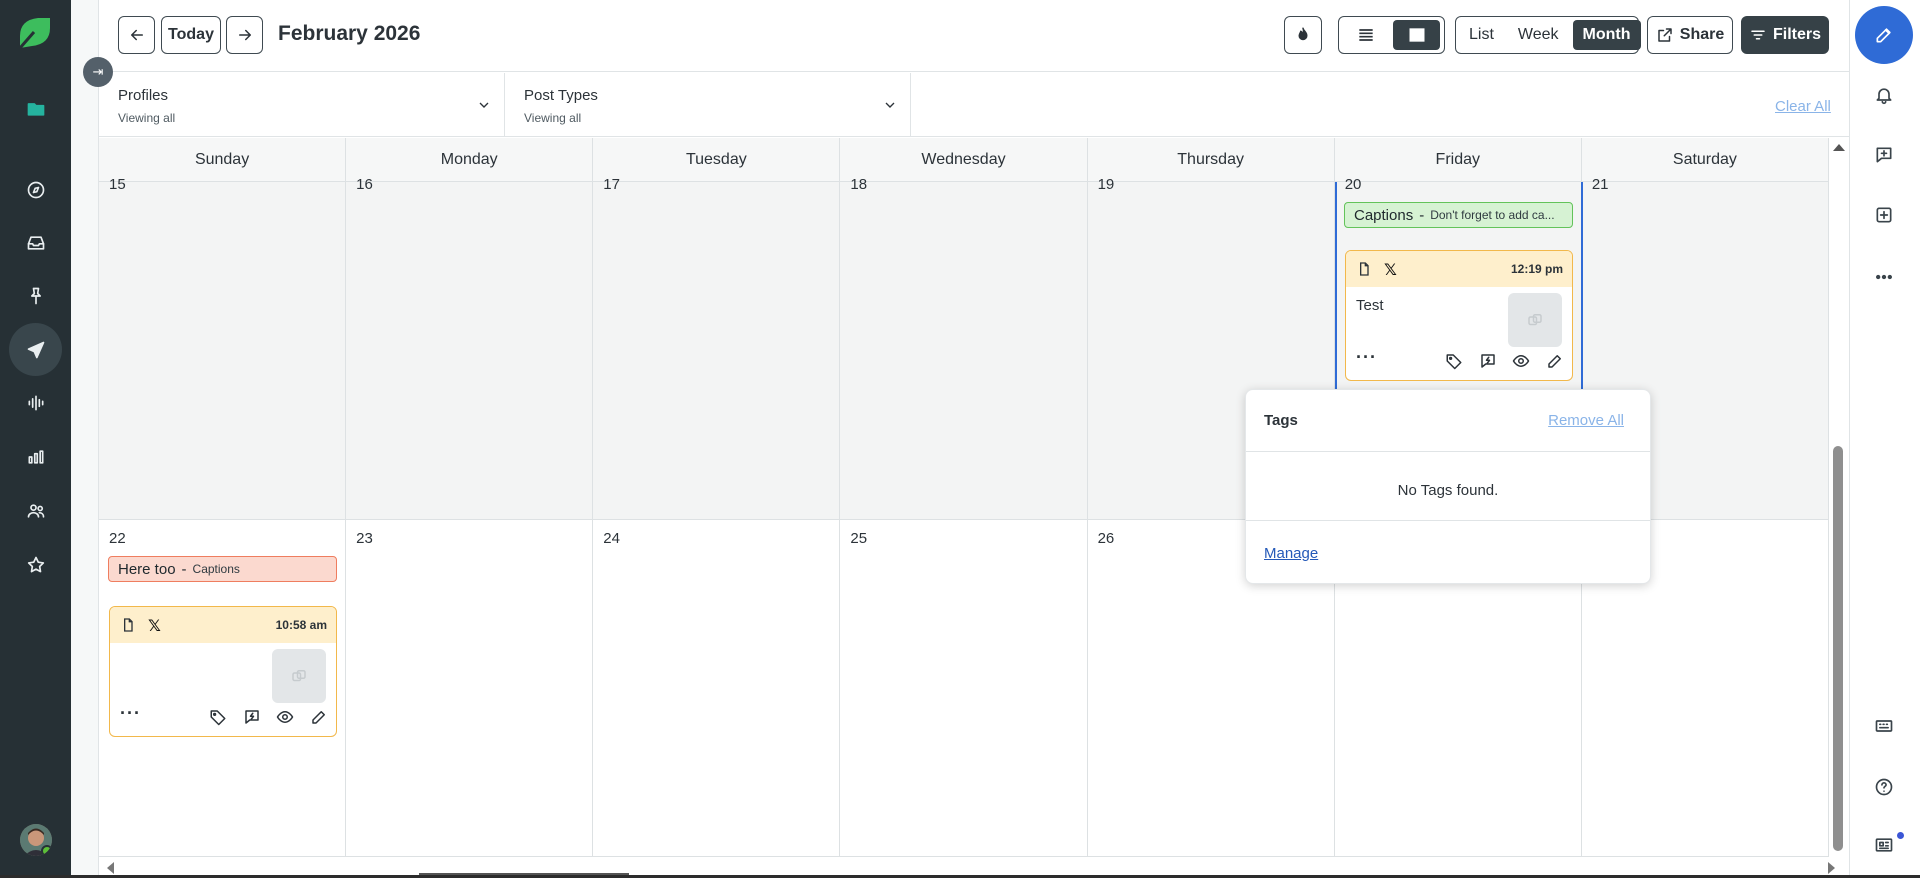  What do you see at coordinates (1281, 420) in the screenshot?
I see `tags-popover-title: Tags` at bounding box center [1281, 420].